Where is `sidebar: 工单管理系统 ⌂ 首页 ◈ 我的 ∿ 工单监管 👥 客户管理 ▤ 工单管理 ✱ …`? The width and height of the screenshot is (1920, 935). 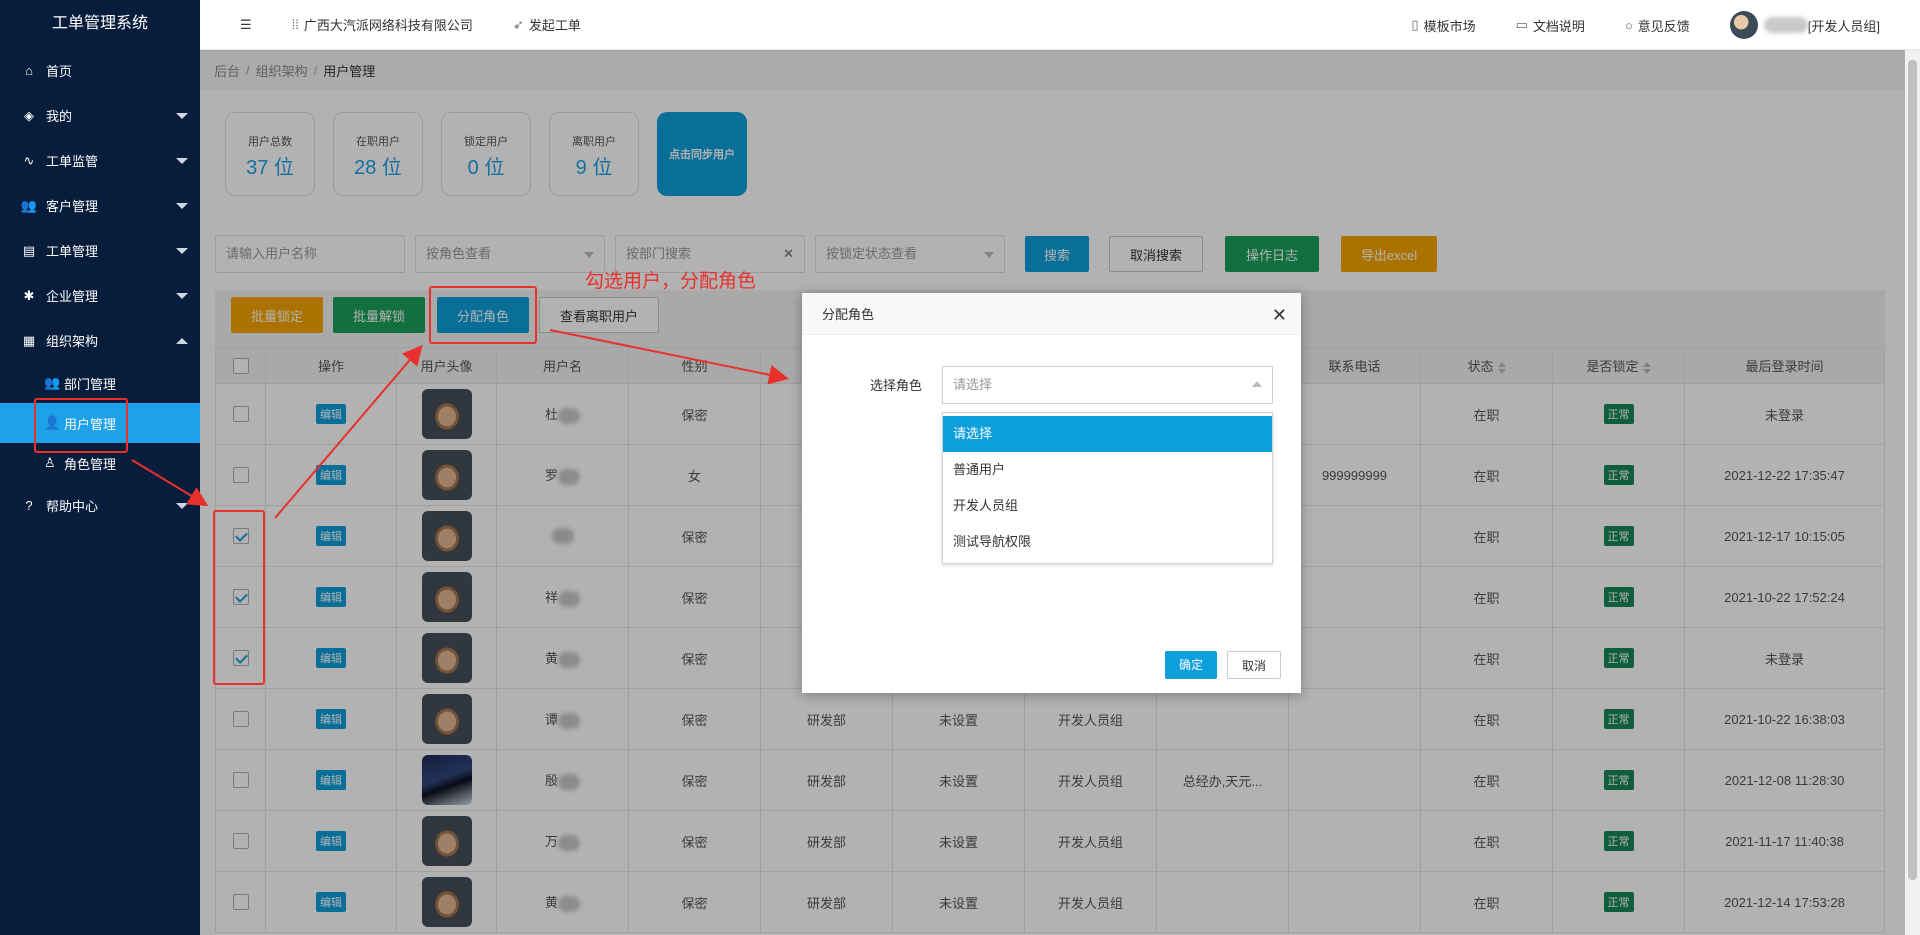
sidebar: 工单管理系统 ⌂ 首页 ◈ 我的 ∿ 工单监管 👥 客户管理 ▤ 工单管理 ✱ … is located at coordinates (100, 467).